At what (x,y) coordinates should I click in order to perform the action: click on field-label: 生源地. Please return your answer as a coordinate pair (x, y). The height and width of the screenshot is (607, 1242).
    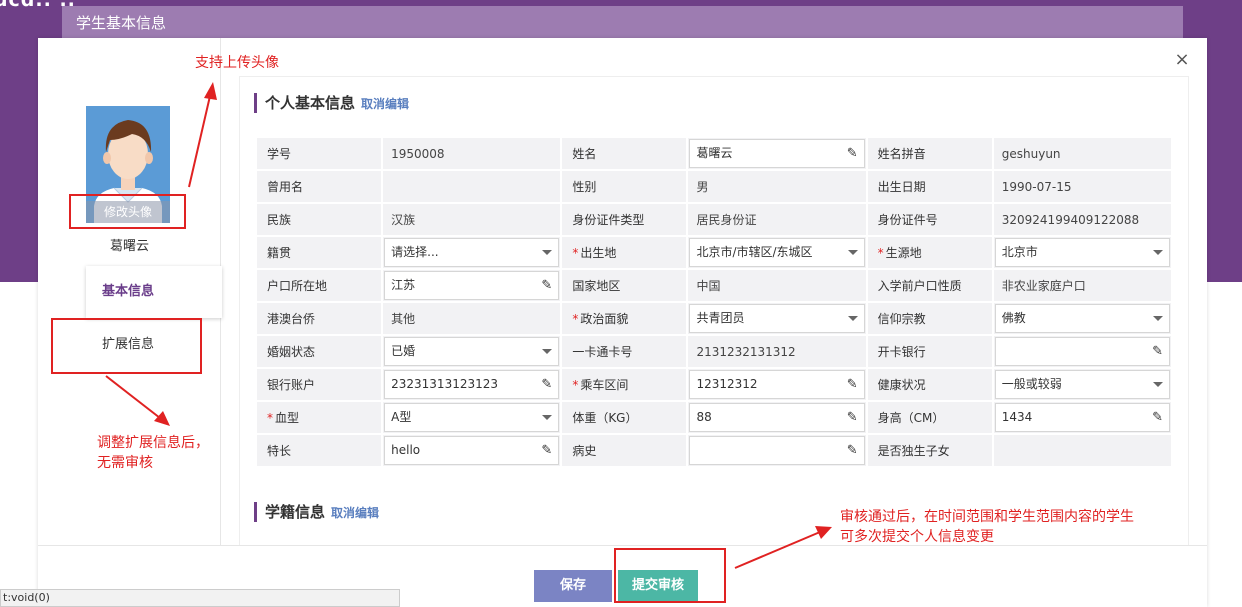
    Looking at the image, I should click on (903, 253).